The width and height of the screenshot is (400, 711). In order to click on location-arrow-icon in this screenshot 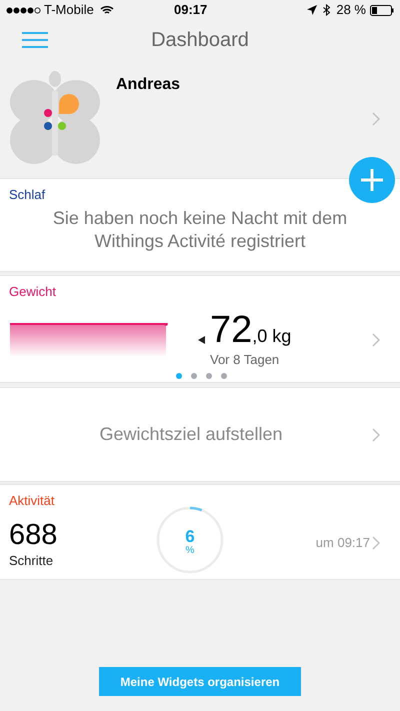, I will do `click(312, 10)`.